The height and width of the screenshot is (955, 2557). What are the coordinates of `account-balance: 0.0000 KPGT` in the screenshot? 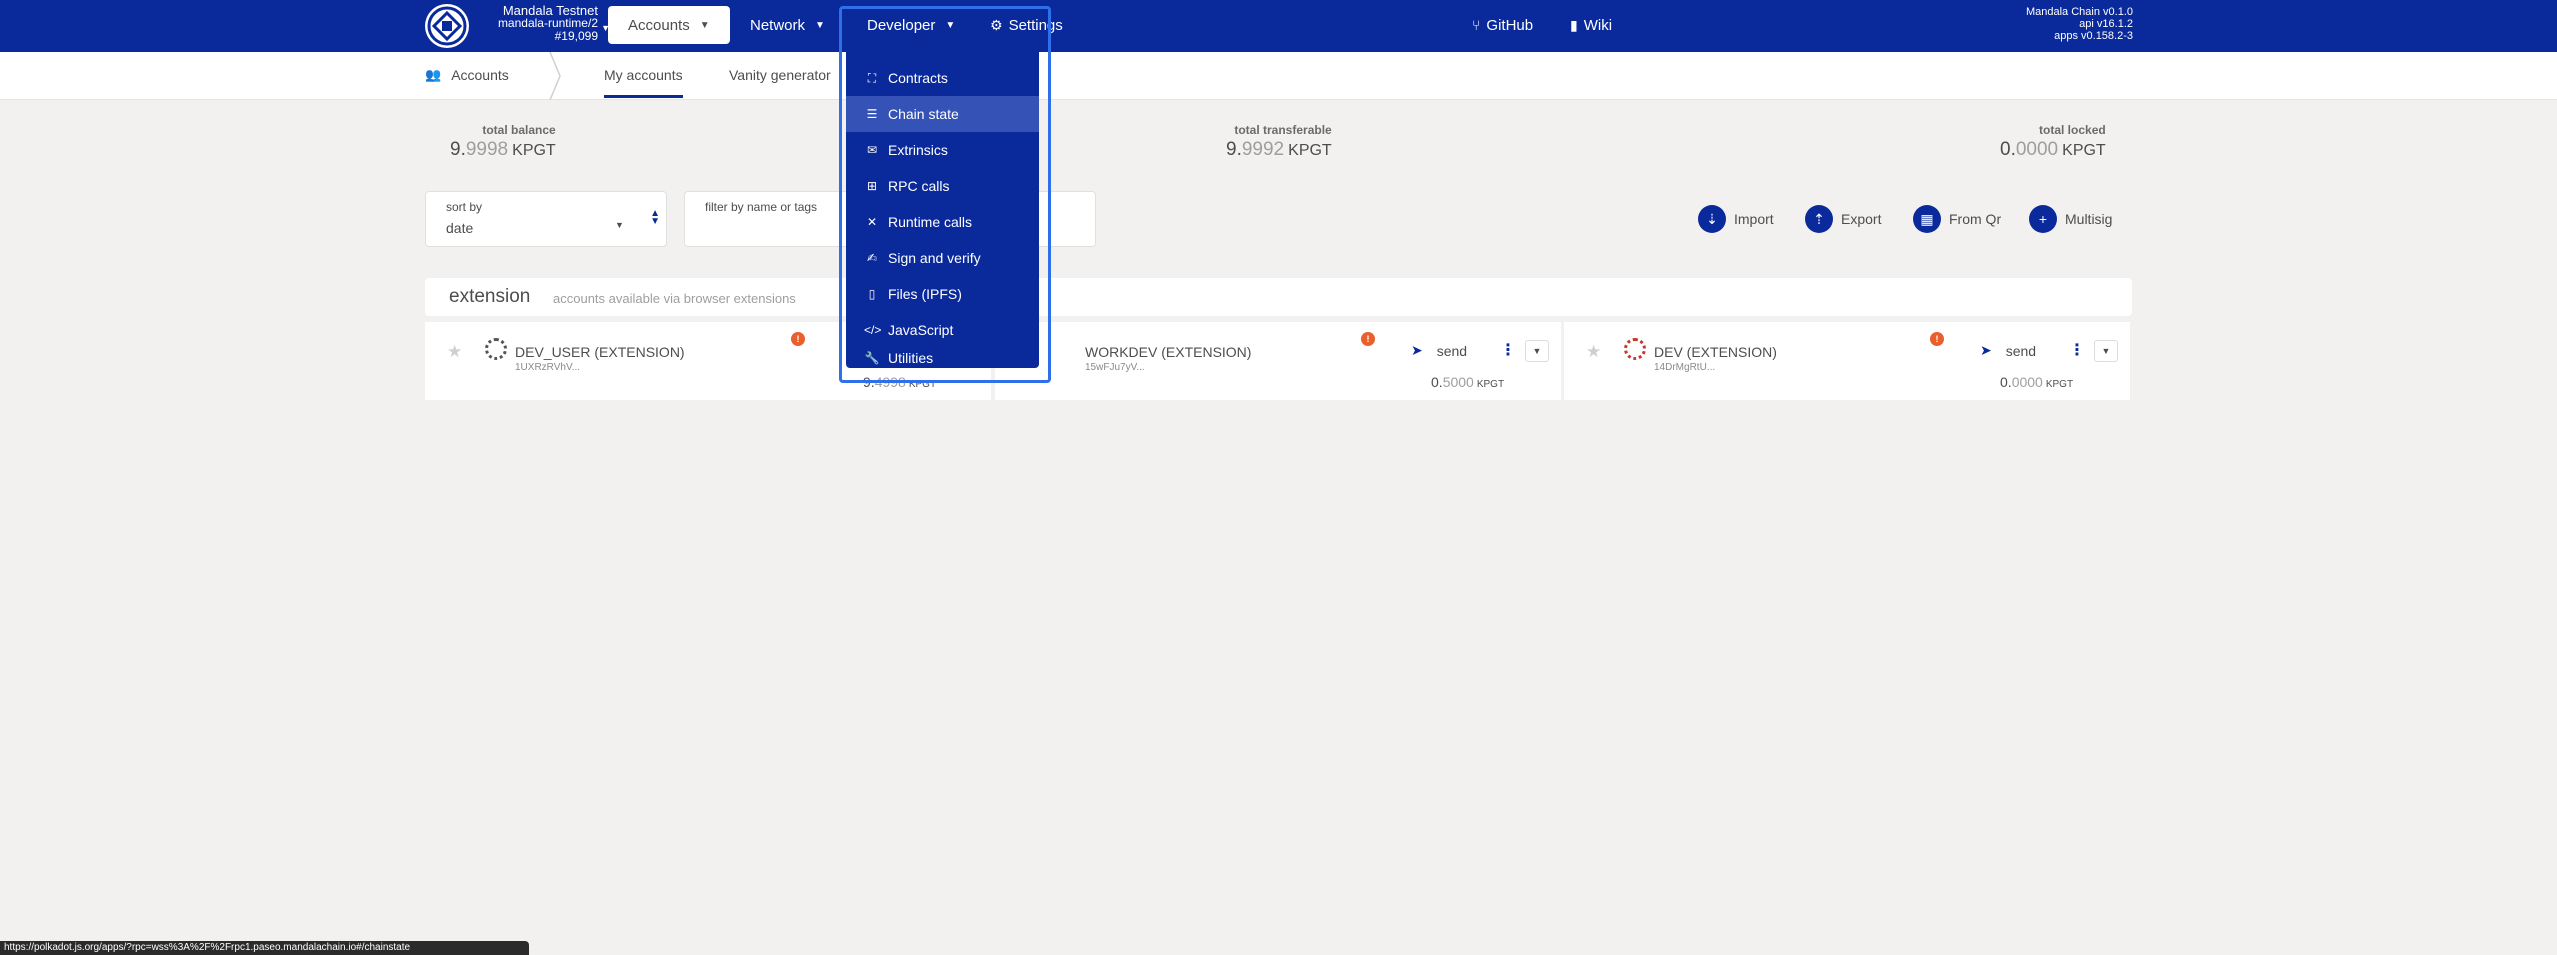 It's located at (2036, 382).